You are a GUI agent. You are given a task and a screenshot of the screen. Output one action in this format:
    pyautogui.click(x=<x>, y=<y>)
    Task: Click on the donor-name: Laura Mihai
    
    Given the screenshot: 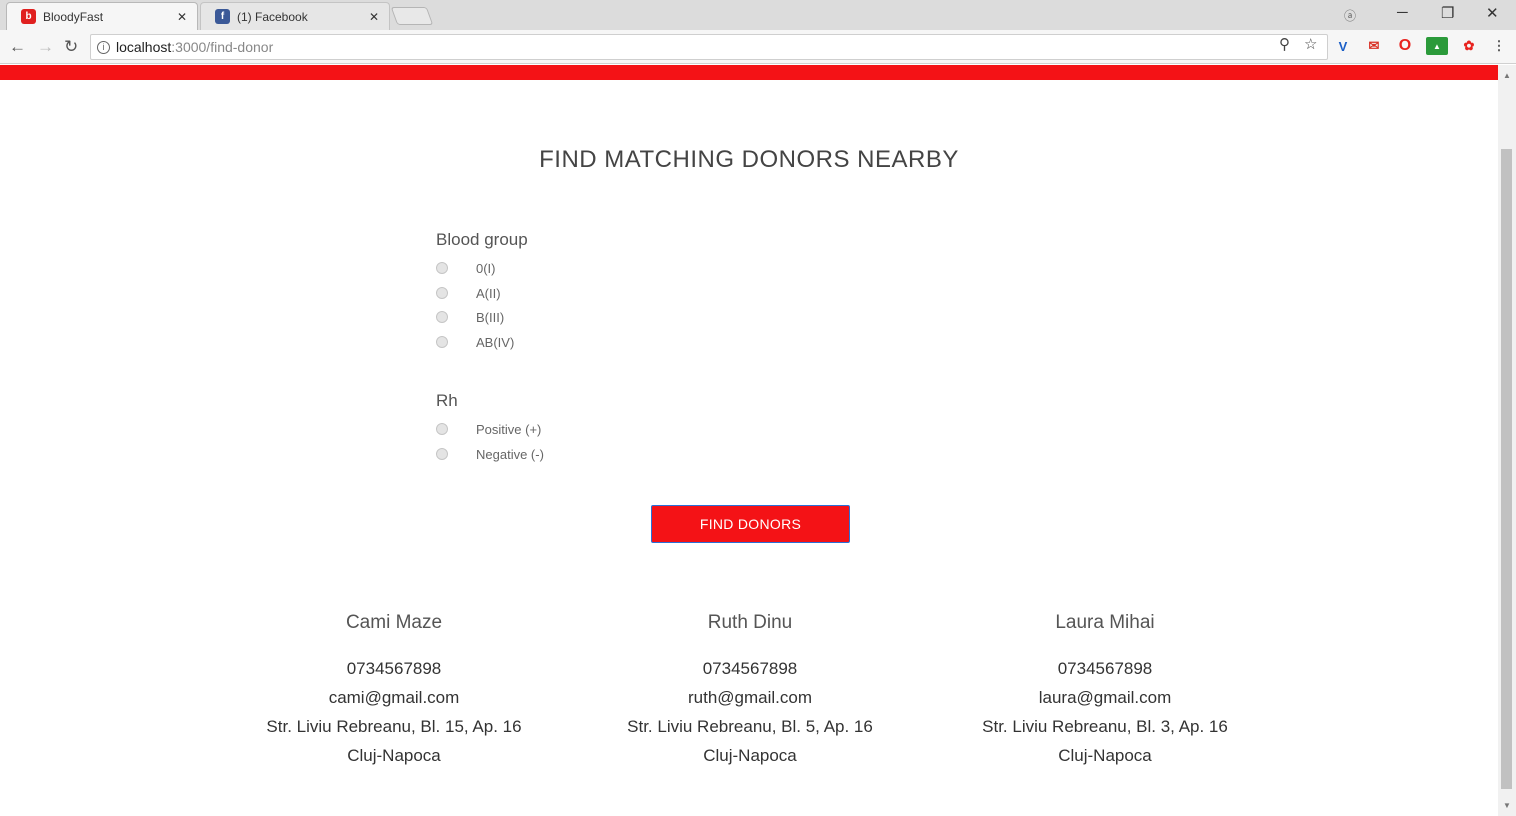 What is the action you would take?
    pyautogui.click(x=1105, y=622)
    